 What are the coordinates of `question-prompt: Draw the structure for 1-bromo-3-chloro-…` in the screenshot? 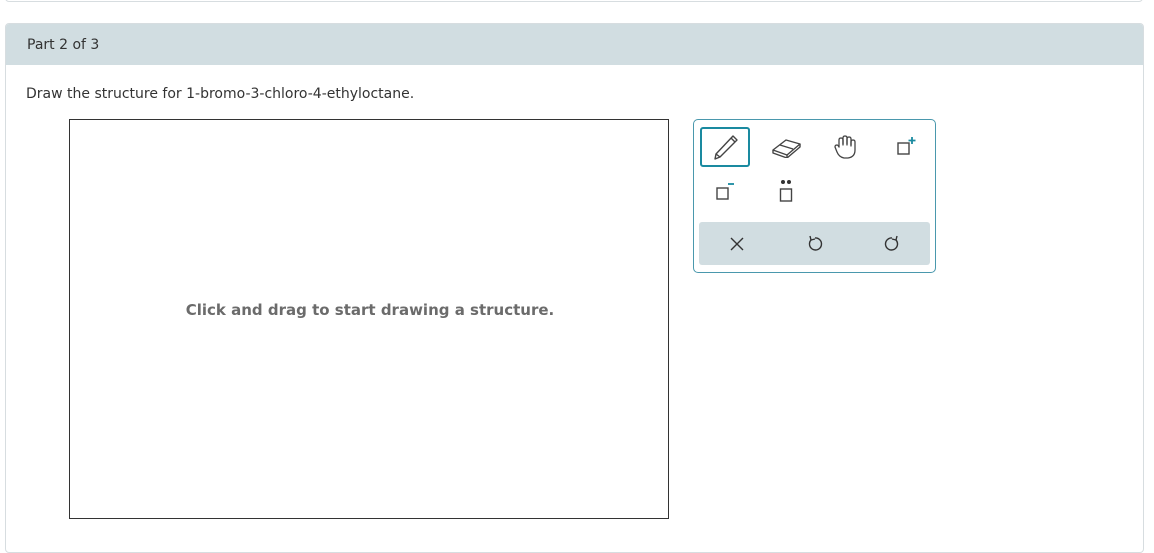 It's located at (220, 94).